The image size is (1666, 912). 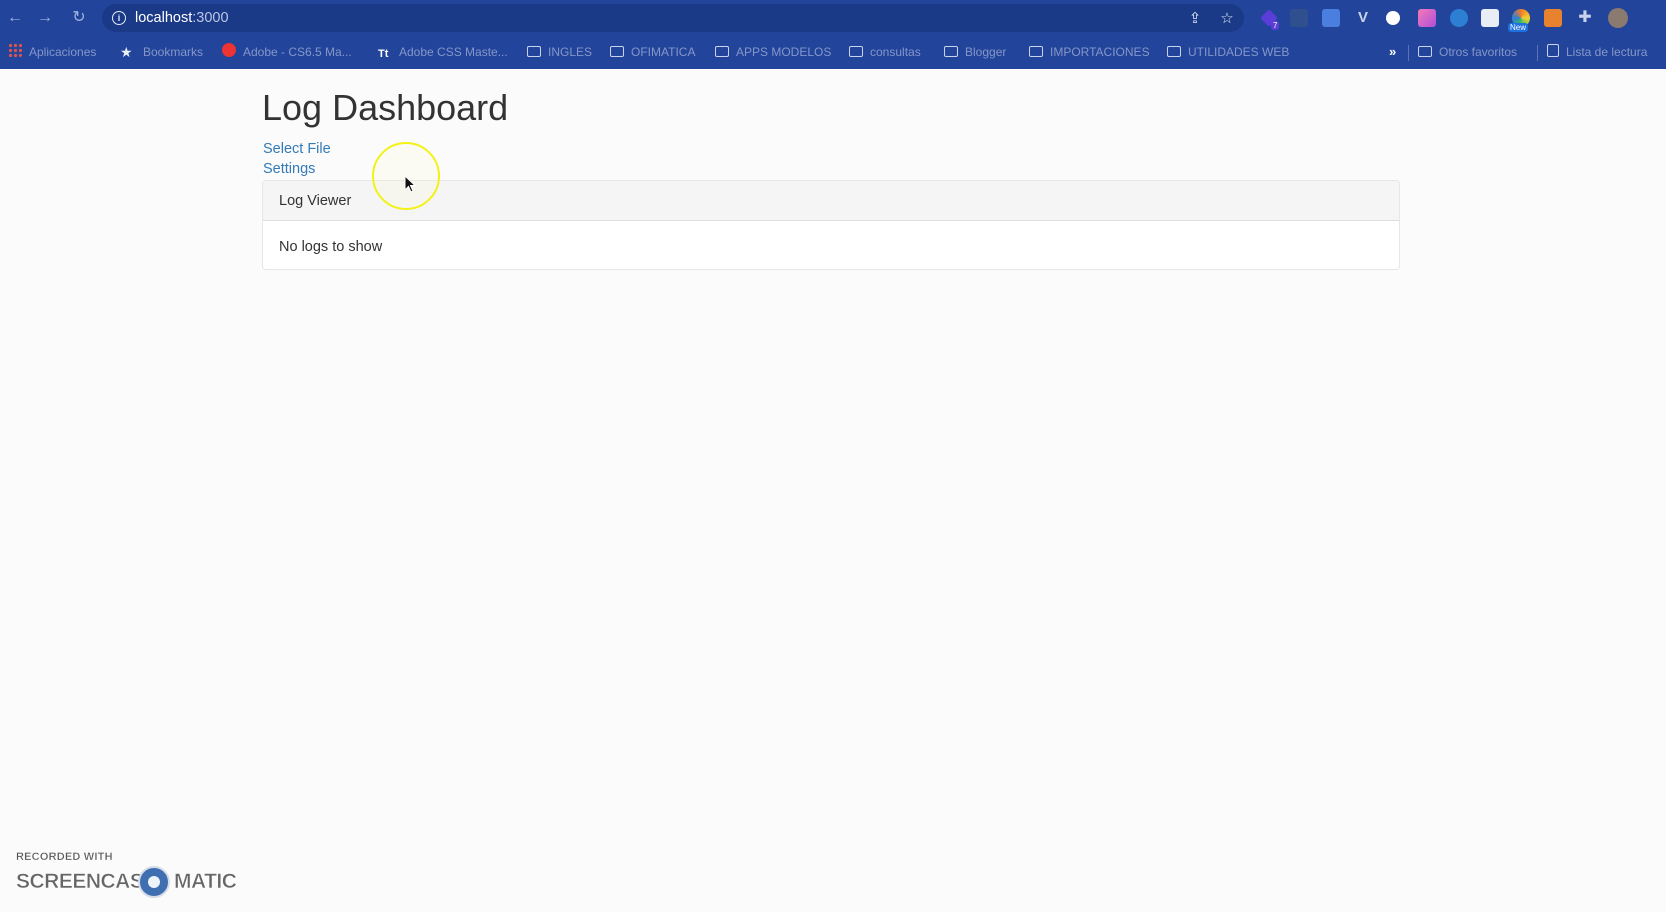 What do you see at coordinates (986, 52) in the screenshot?
I see `bookmark-label: Blogger` at bounding box center [986, 52].